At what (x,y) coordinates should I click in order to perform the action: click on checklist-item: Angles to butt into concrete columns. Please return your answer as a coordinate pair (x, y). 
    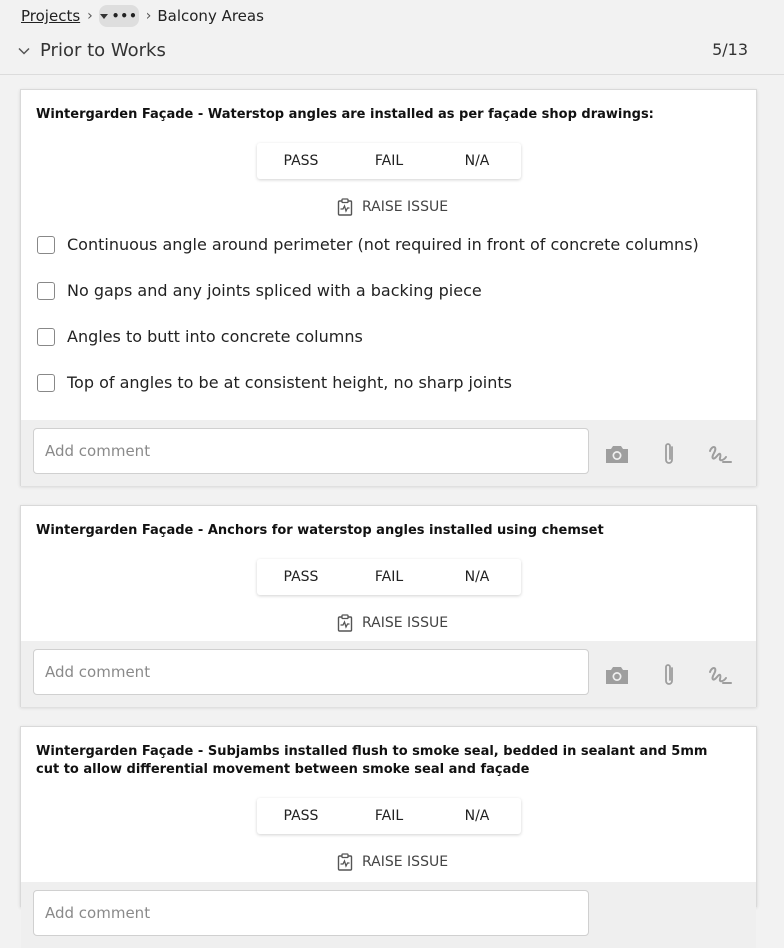
    Looking at the image, I should click on (200, 336).